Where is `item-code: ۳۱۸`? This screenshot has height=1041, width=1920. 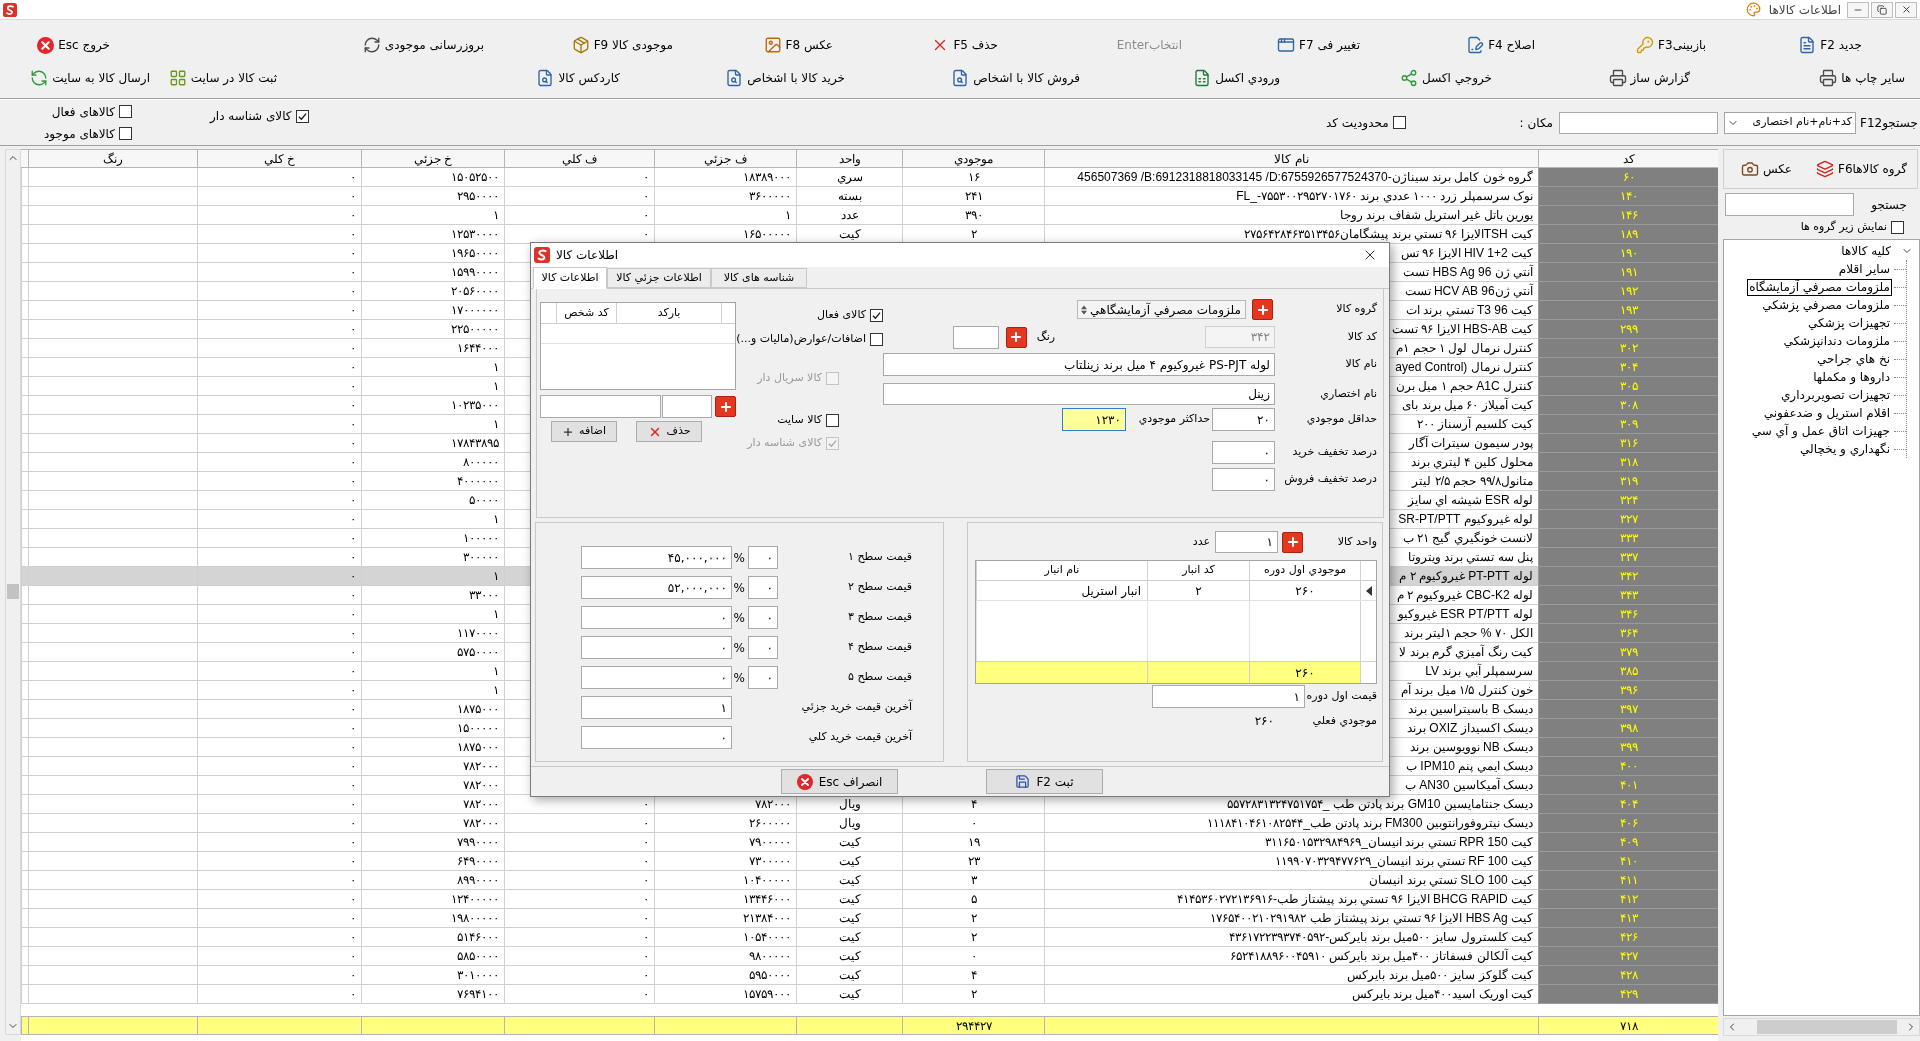 item-code: ۳۱۸ is located at coordinates (1628, 462).